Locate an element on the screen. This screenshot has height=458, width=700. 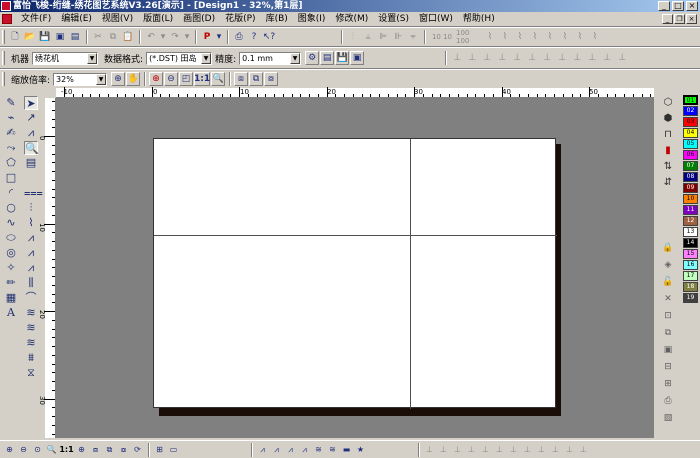
fill4-icon: ⌇ is located at coordinates (535, 37).